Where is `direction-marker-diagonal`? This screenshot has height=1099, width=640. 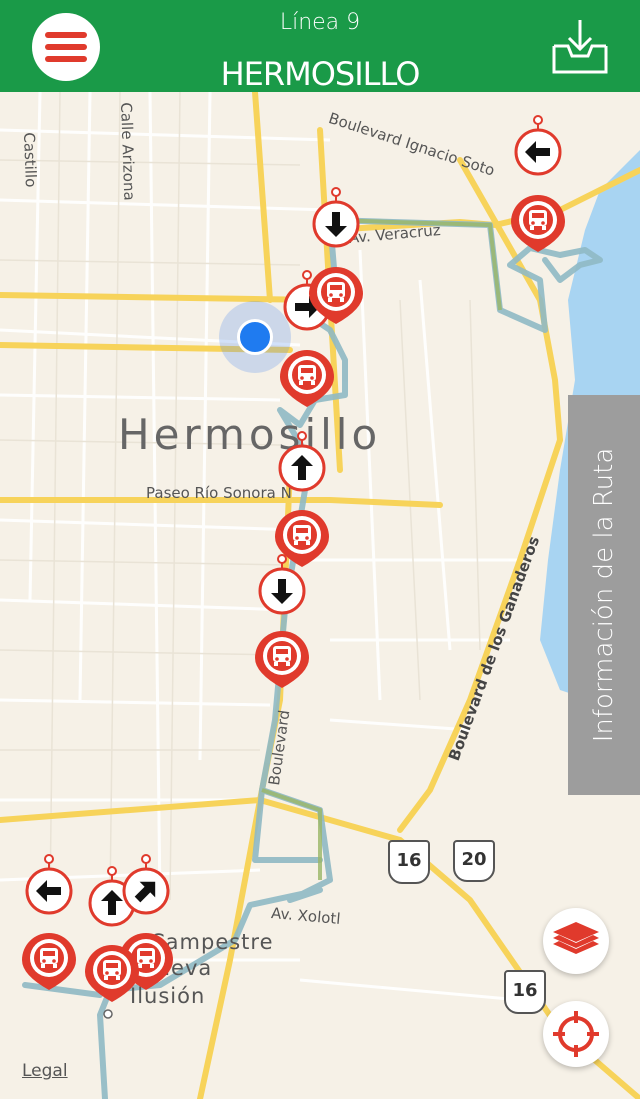 direction-marker-diagonal is located at coordinates (146, 884).